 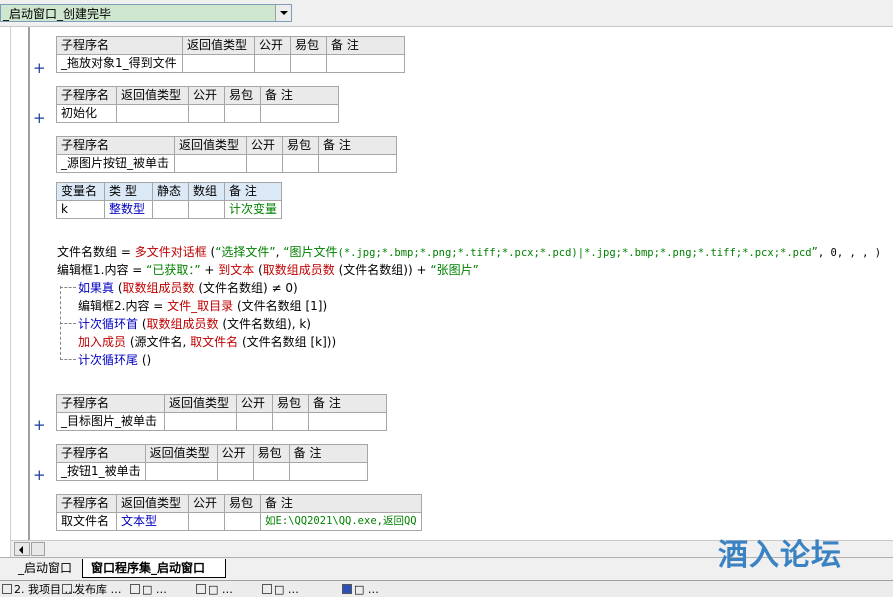 What do you see at coordinates (341, 521) in the screenshot?
I see `note-cell: 如E:\QQ2021\QQ.exe,返回QQ` at bounding box center [341, 521].